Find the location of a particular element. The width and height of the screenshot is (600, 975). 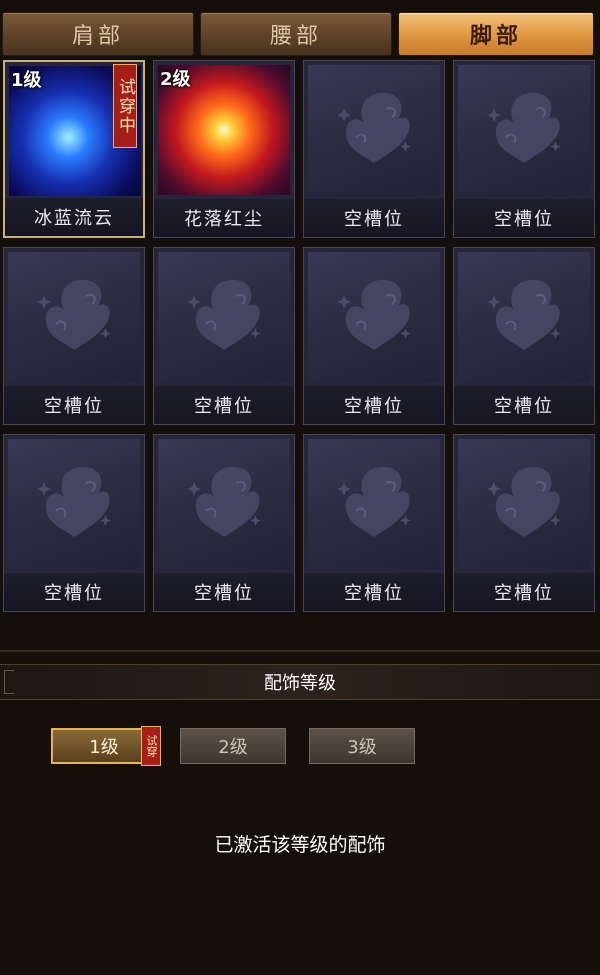

accessory-slot: 1级 试穿中冰蓝流云 is located at coordinates (74, 149).